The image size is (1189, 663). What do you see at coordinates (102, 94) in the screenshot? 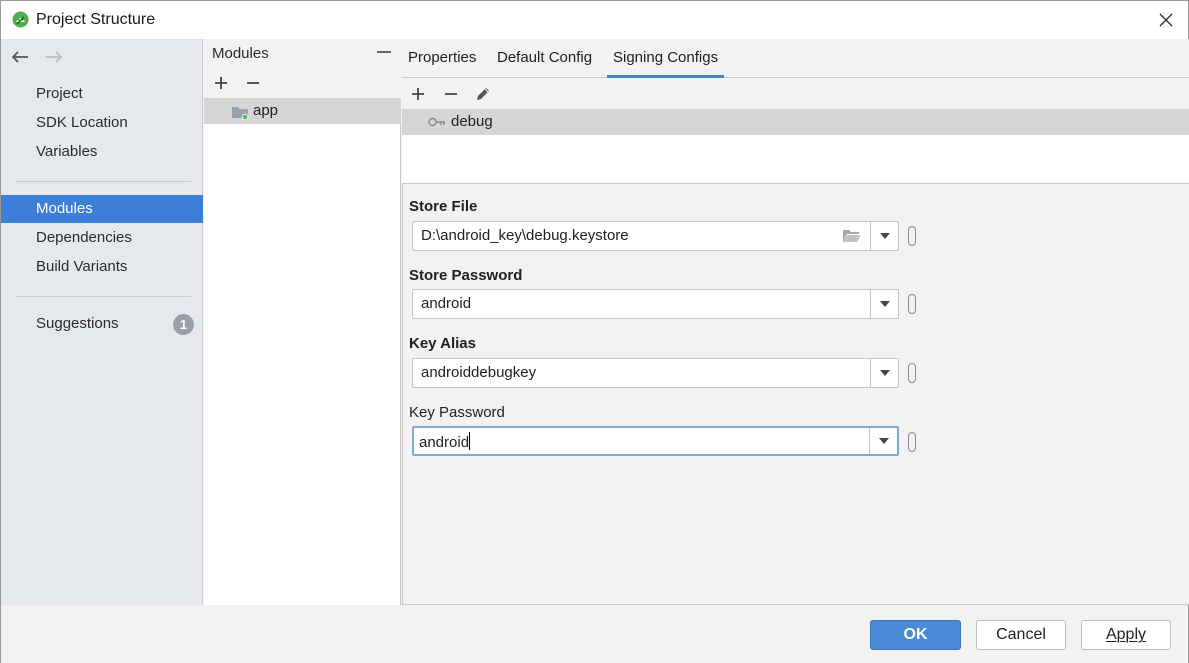
I see `sidebar-item-project: Project` at bounding box center [102, 94].